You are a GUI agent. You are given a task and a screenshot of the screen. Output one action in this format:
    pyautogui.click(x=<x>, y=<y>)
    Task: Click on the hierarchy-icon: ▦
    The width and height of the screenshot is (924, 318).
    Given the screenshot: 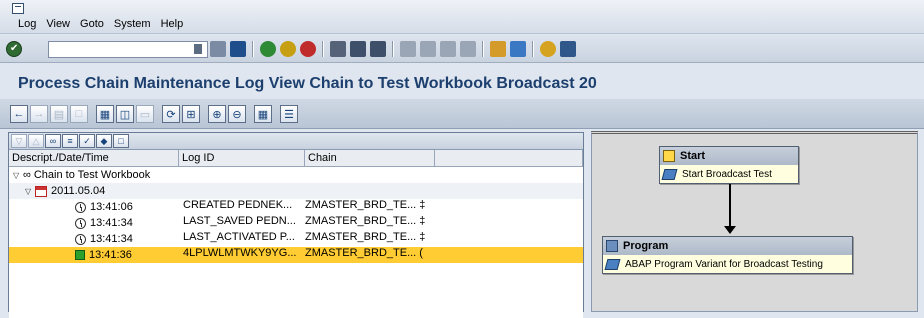 What is the action you would take?
    pyautogui.click(x=105, y=114)
    